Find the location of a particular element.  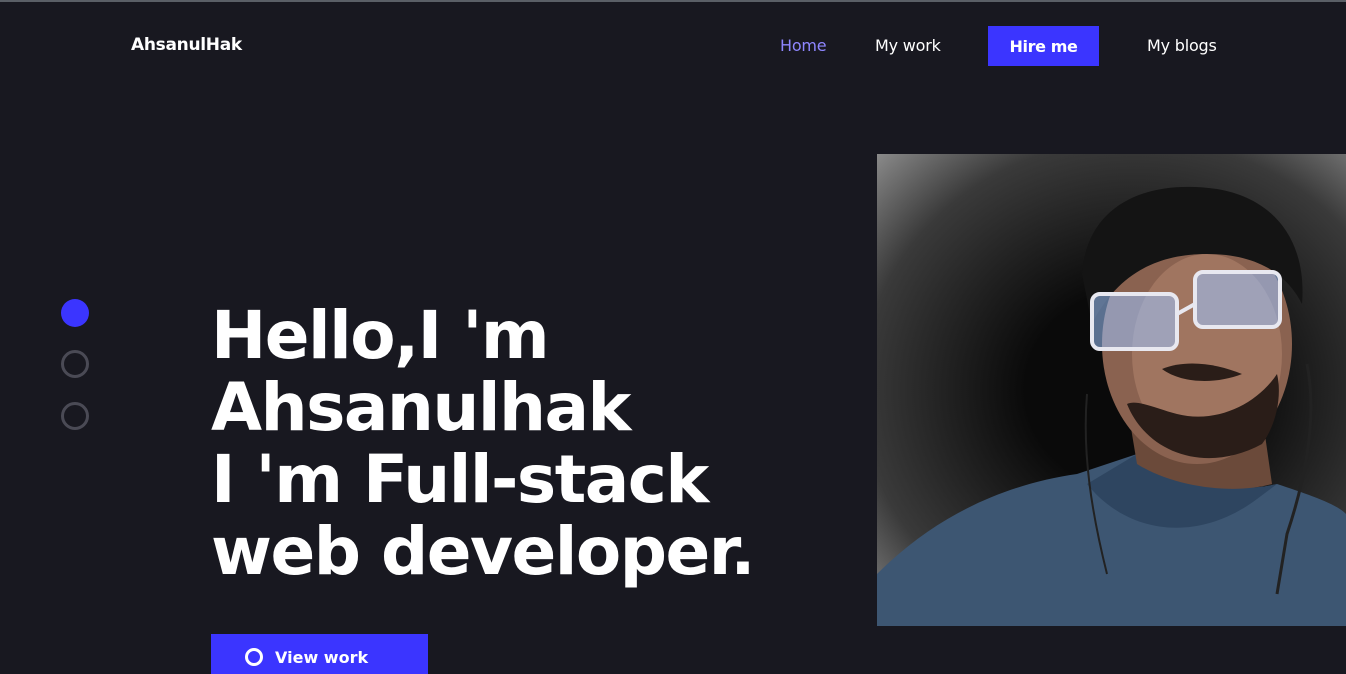

play-circle-icon is located at coordinates (254, 657).